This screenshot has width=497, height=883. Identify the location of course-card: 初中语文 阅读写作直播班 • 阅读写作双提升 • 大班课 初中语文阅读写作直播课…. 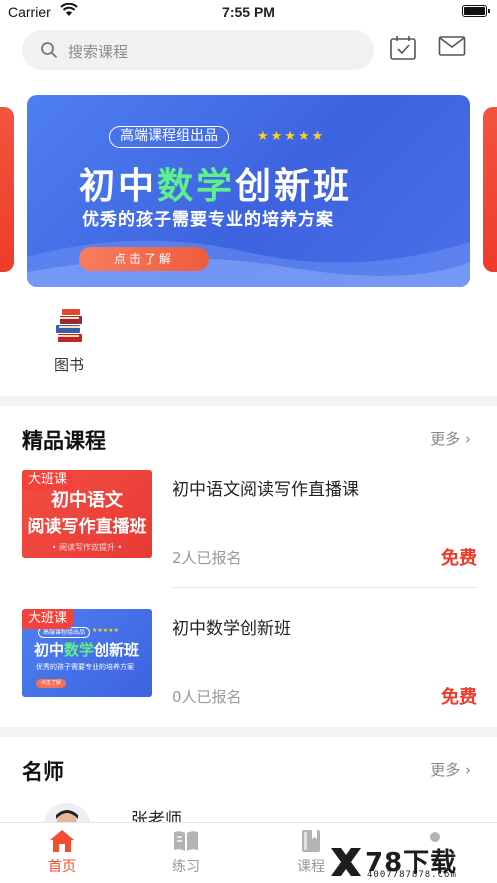
(249, 527).